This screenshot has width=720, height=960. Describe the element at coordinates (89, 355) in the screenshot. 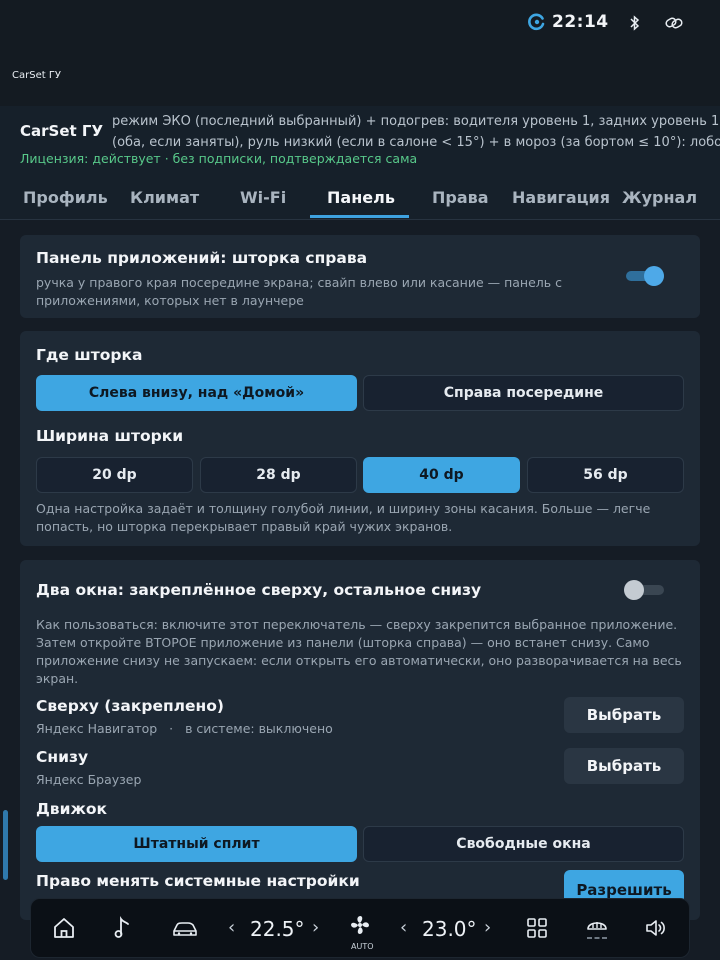

I see `curtain-position-title: Где шторка` at that location.